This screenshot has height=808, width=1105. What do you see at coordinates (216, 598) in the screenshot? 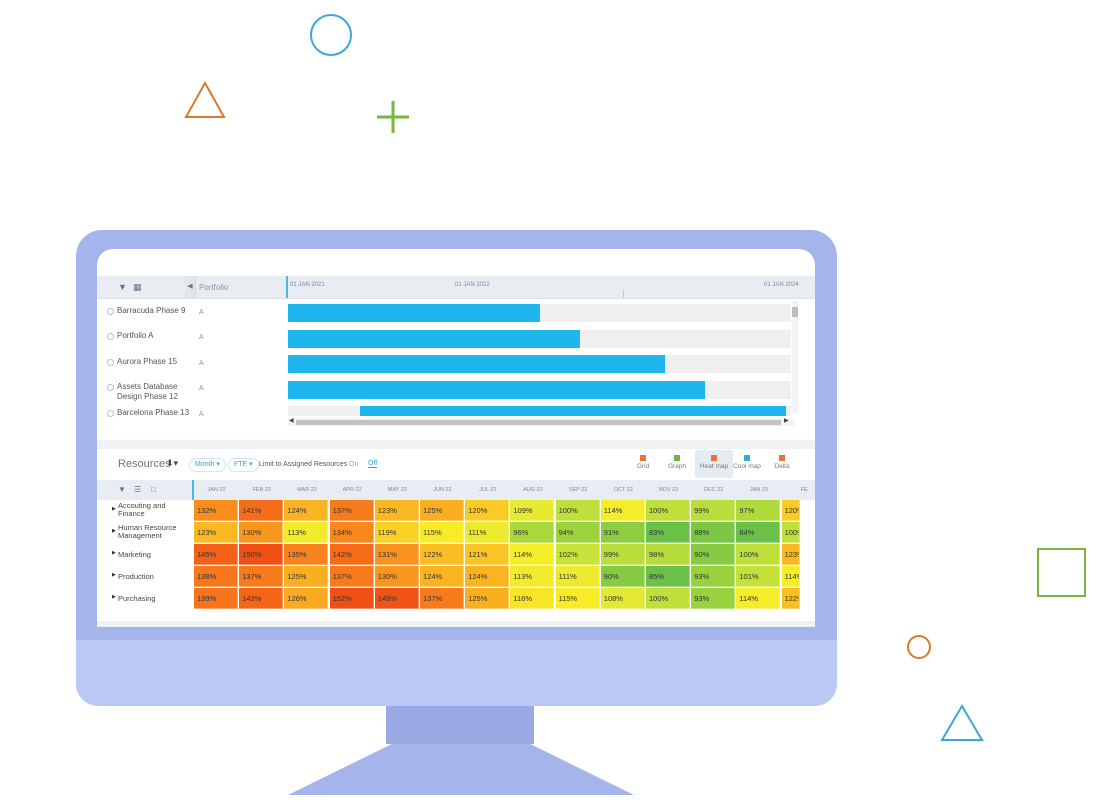
I see `heatmap-cell: 139%` at bounding box center [216, 598].